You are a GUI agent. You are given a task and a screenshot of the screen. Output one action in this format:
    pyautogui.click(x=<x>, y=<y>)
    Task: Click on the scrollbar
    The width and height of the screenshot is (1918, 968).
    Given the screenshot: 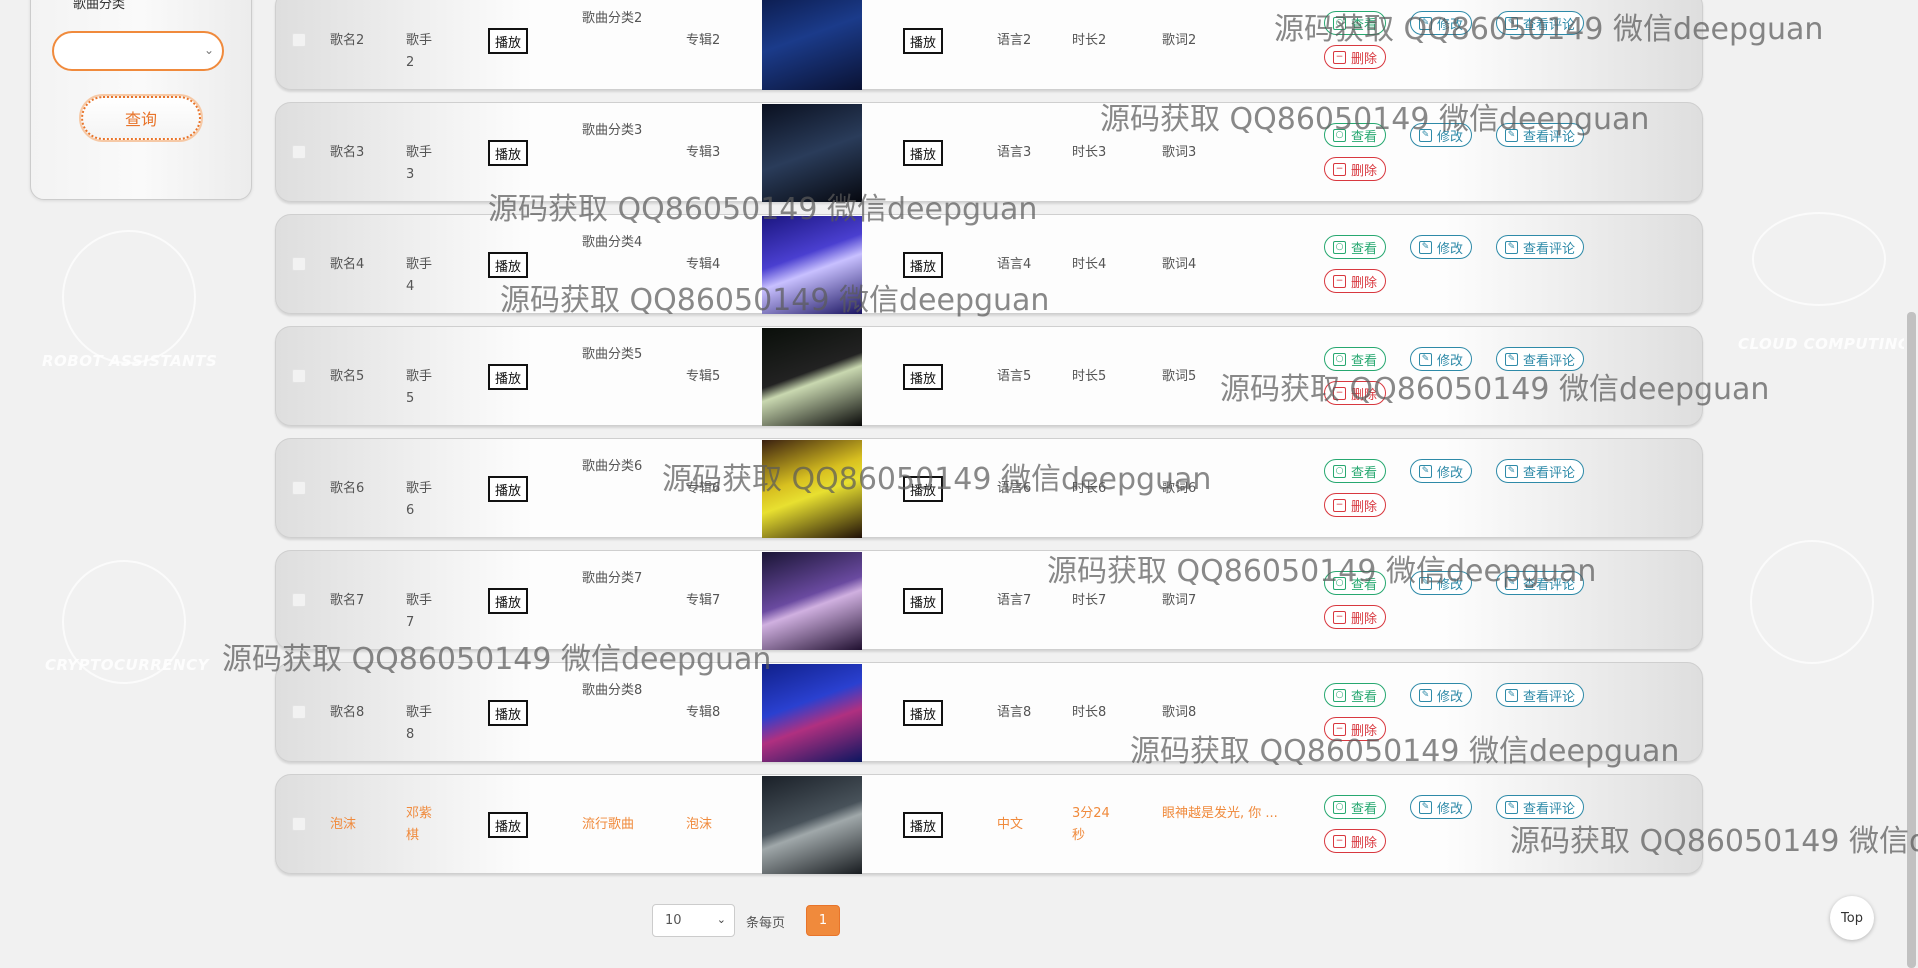 What is the action you would take?
    pyautogui.click(x=1911, y=484)
    